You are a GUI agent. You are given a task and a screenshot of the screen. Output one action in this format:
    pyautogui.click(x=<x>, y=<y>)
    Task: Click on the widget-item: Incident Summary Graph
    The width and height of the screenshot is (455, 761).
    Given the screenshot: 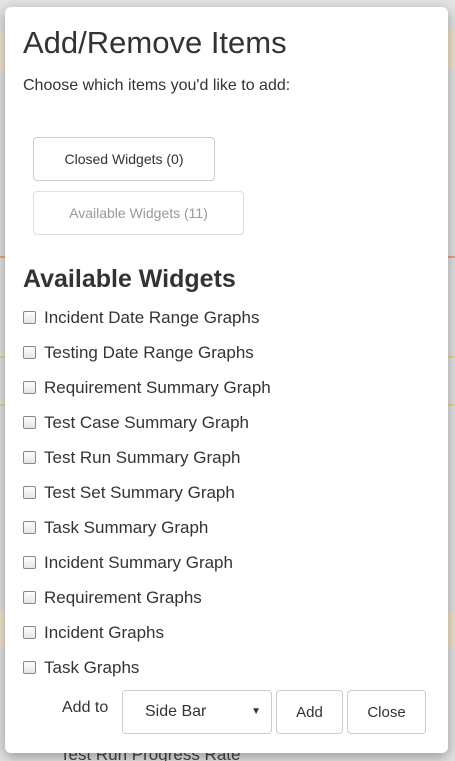 What is the action you would take?
    pyautogui.click(x=233, y=562)
    